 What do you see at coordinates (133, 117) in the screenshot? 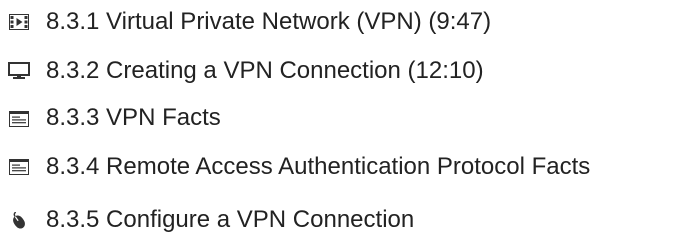
I see `lesson-label: 8.3.3 VPN Facts` at bounding box center [133, 117].